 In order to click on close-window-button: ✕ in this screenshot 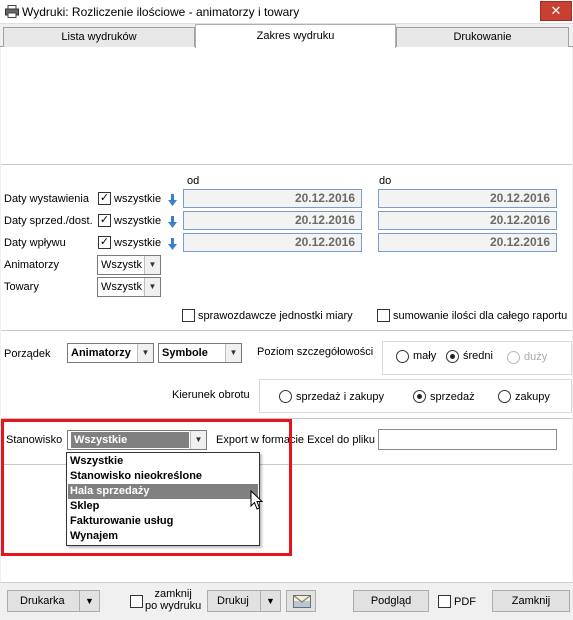, I will do `click(556, 11)`.